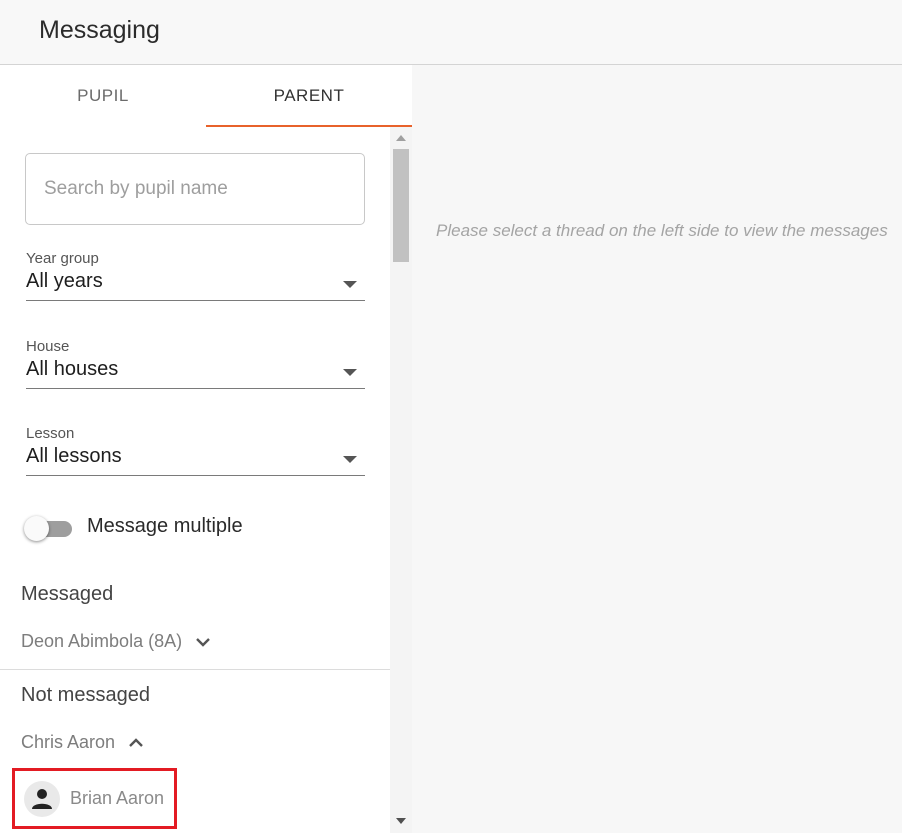 The image size is (902, 833). I want to click on thread-group-chris-aaron: Chris Aaron, so click(82, 742).